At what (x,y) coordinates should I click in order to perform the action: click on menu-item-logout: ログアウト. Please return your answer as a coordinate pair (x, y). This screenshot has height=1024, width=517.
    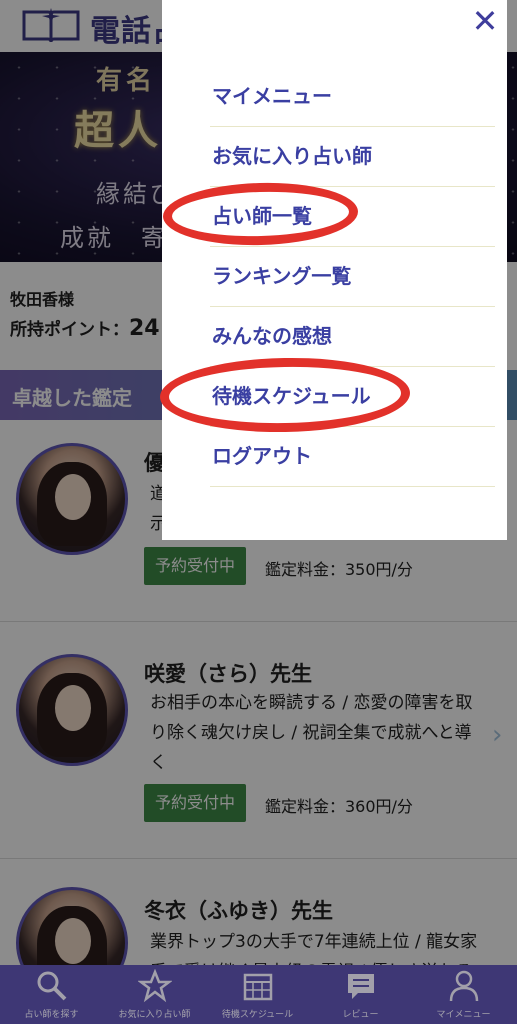
    Looking at the image, I should click on (352, 456).